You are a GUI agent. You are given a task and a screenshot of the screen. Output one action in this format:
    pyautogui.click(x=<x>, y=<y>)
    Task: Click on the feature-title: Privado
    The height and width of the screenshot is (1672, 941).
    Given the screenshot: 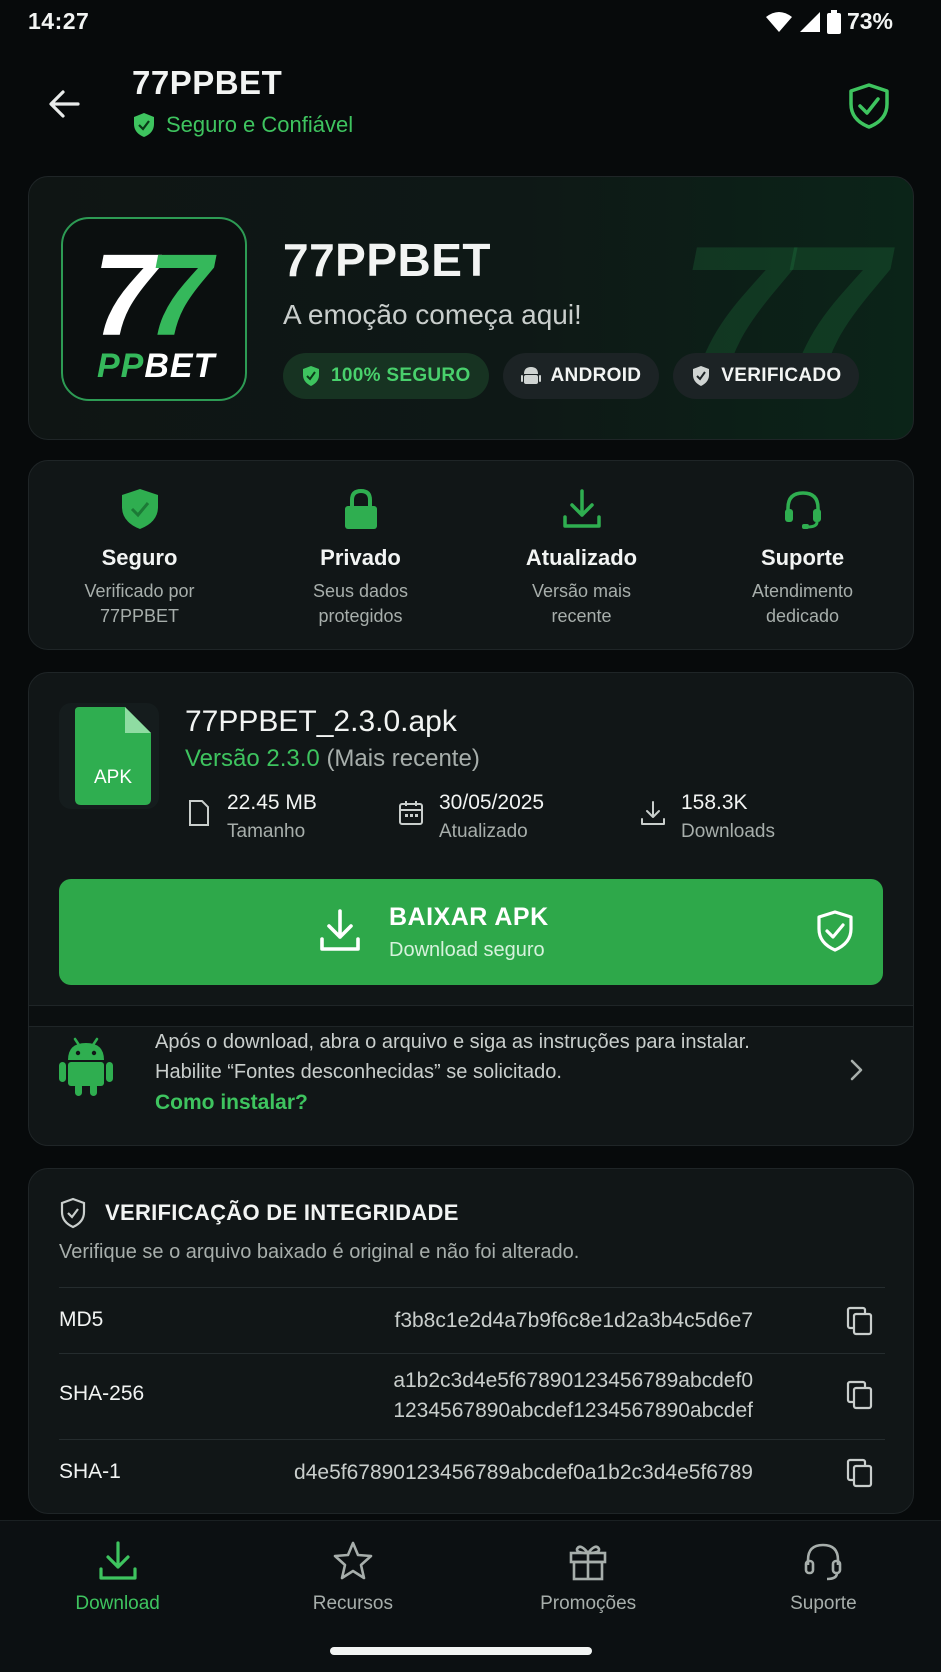 What is the action you would take?
    pyautogui.click(x=360, y=557)
    